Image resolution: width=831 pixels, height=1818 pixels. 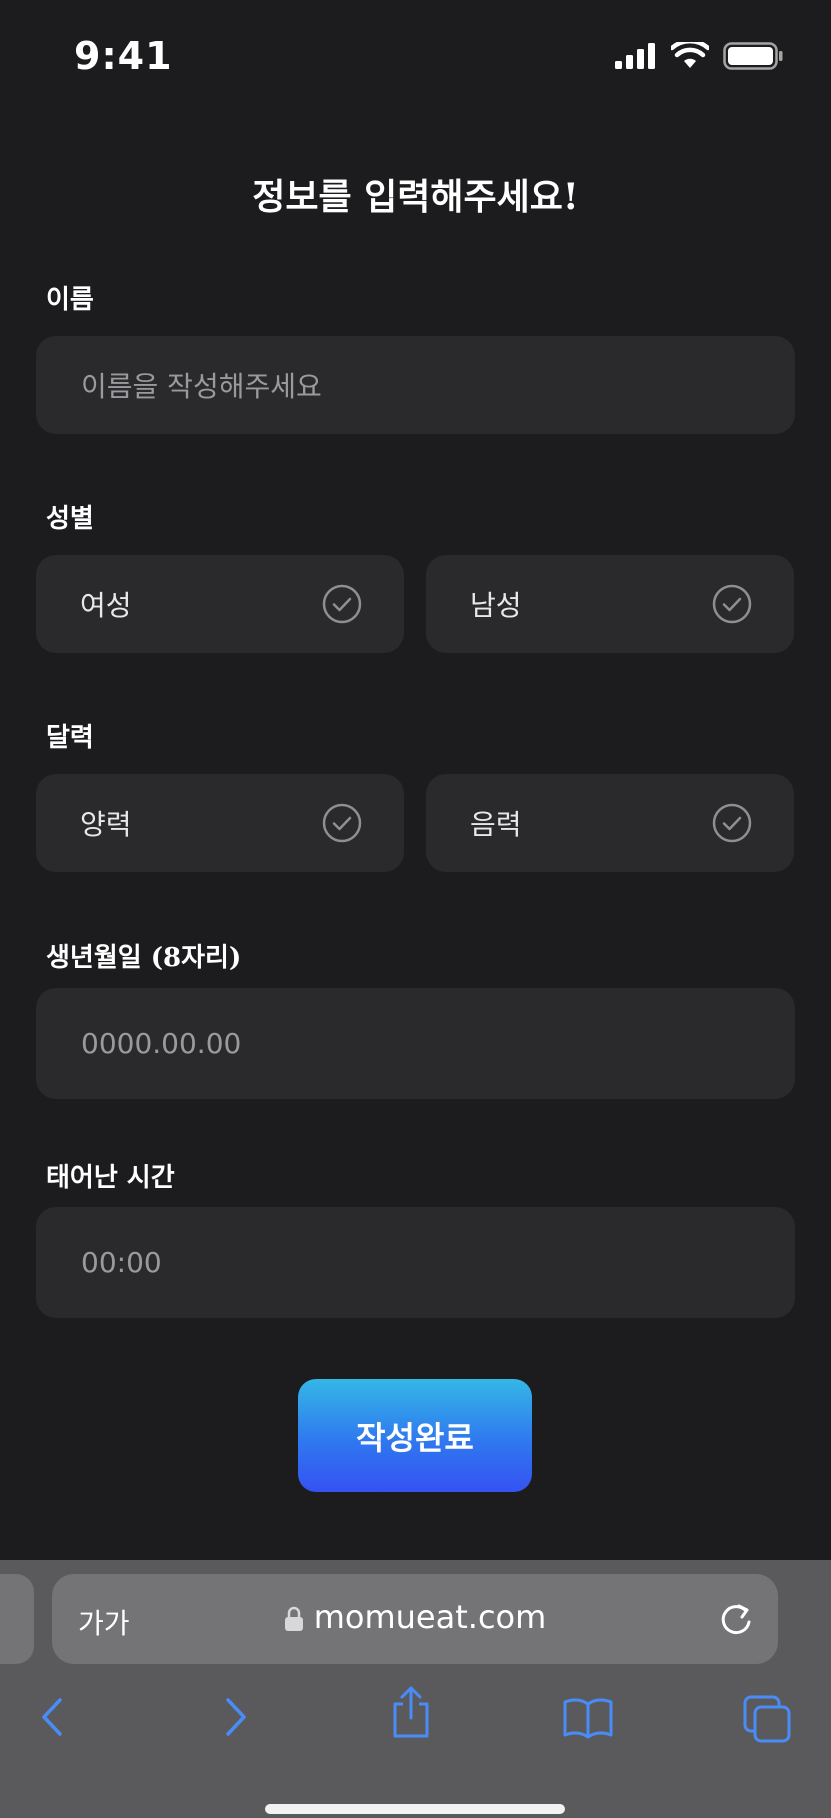 I want to click on tabs-icon, so click(x=767, y=1719).